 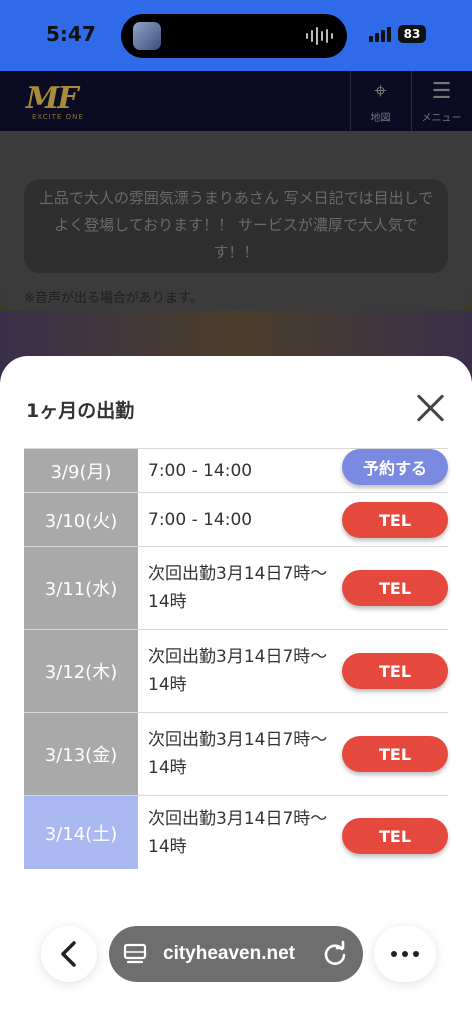 I want to click on clock: 5:47, so click(x=71, y=34).